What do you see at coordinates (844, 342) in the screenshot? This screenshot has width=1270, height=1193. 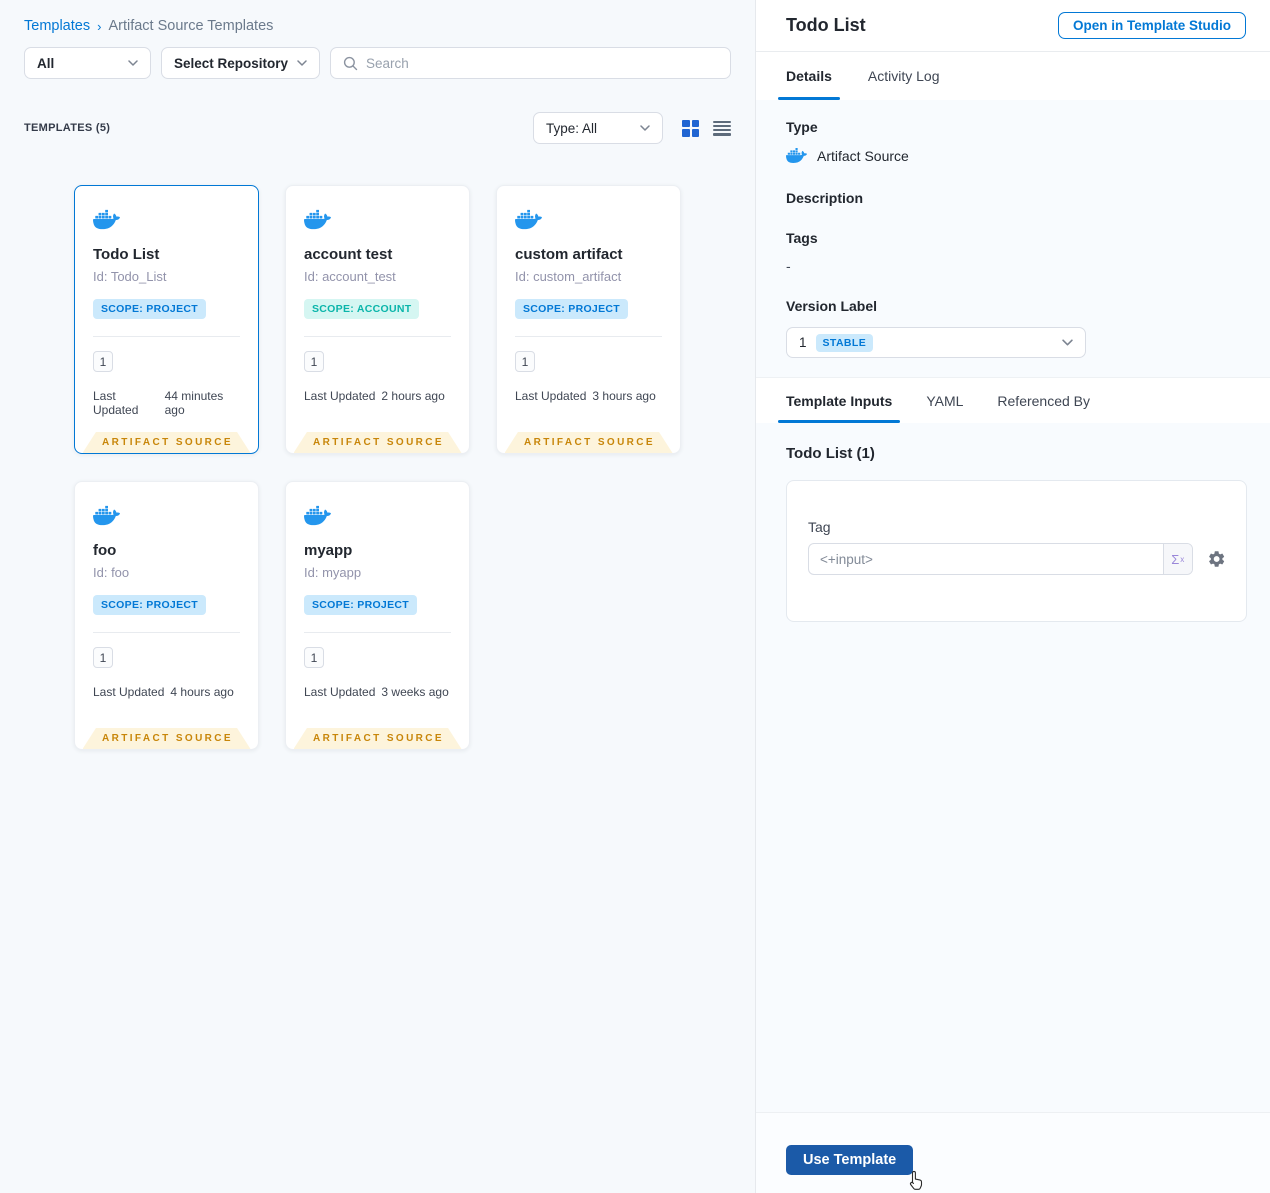 I see `stable-badge: STABLE` at bounding box center [844, 342].